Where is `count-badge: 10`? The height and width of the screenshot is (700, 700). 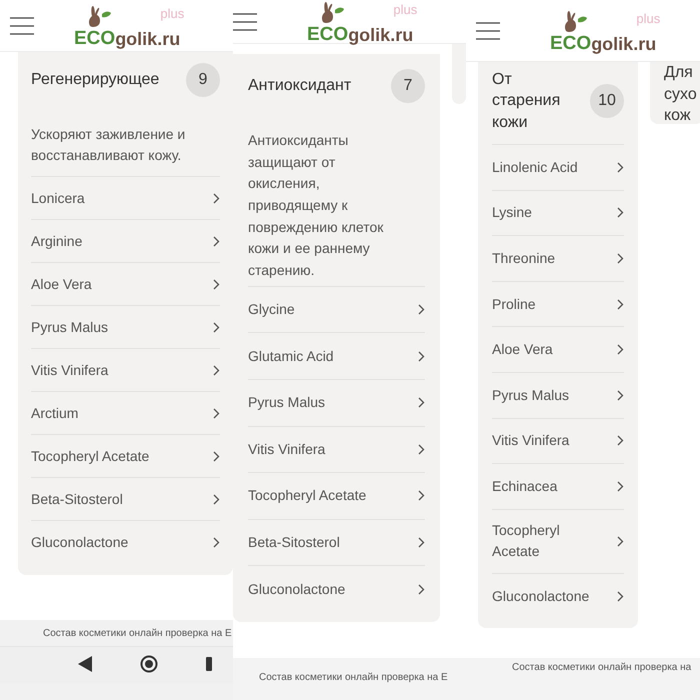
count-badge: 10 is located at coordinates (607, 101).